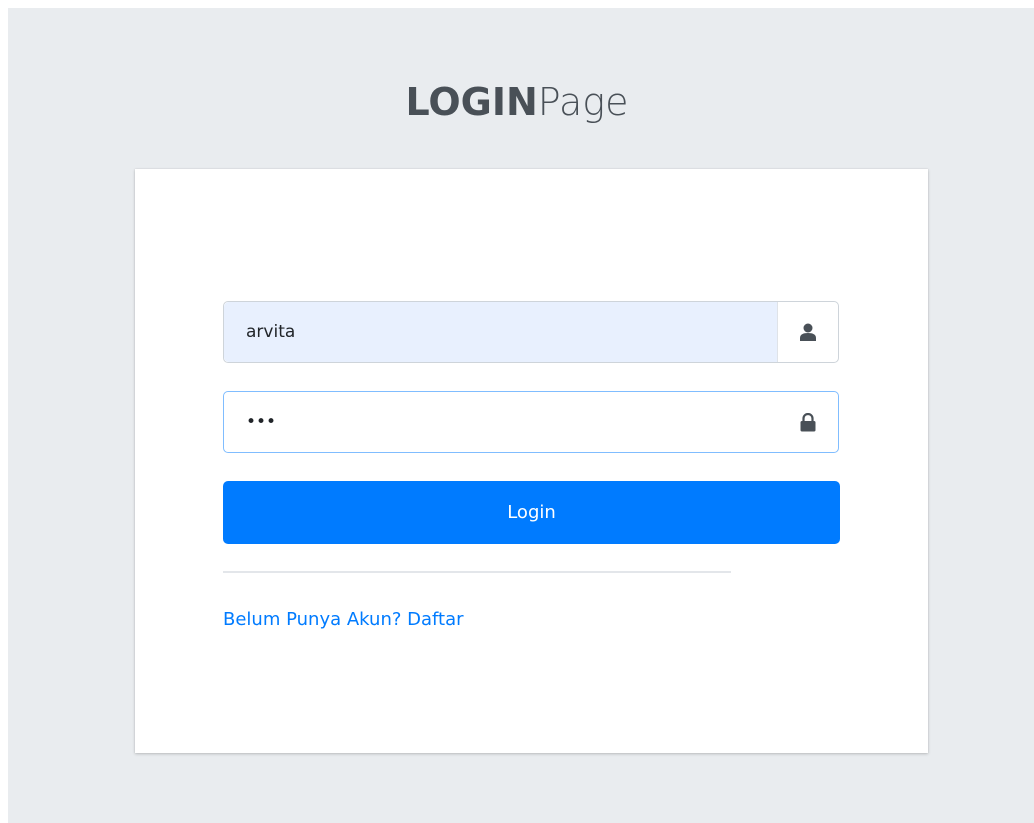  Describe the element at coordinates (501, 422) in the screenshot. I see `password-input` at that location.